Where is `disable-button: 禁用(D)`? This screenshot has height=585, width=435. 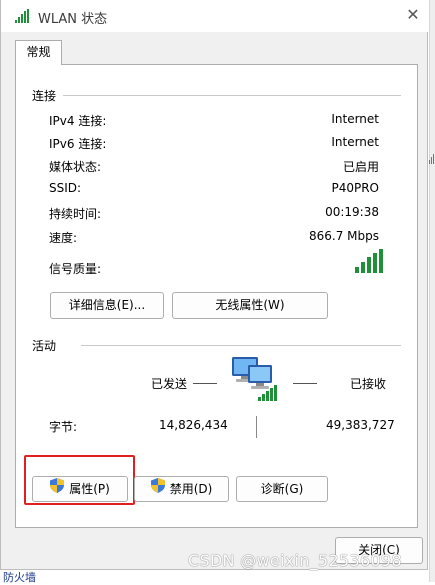
disable-button: 禁用(D) is located at coordinates (181, 489).